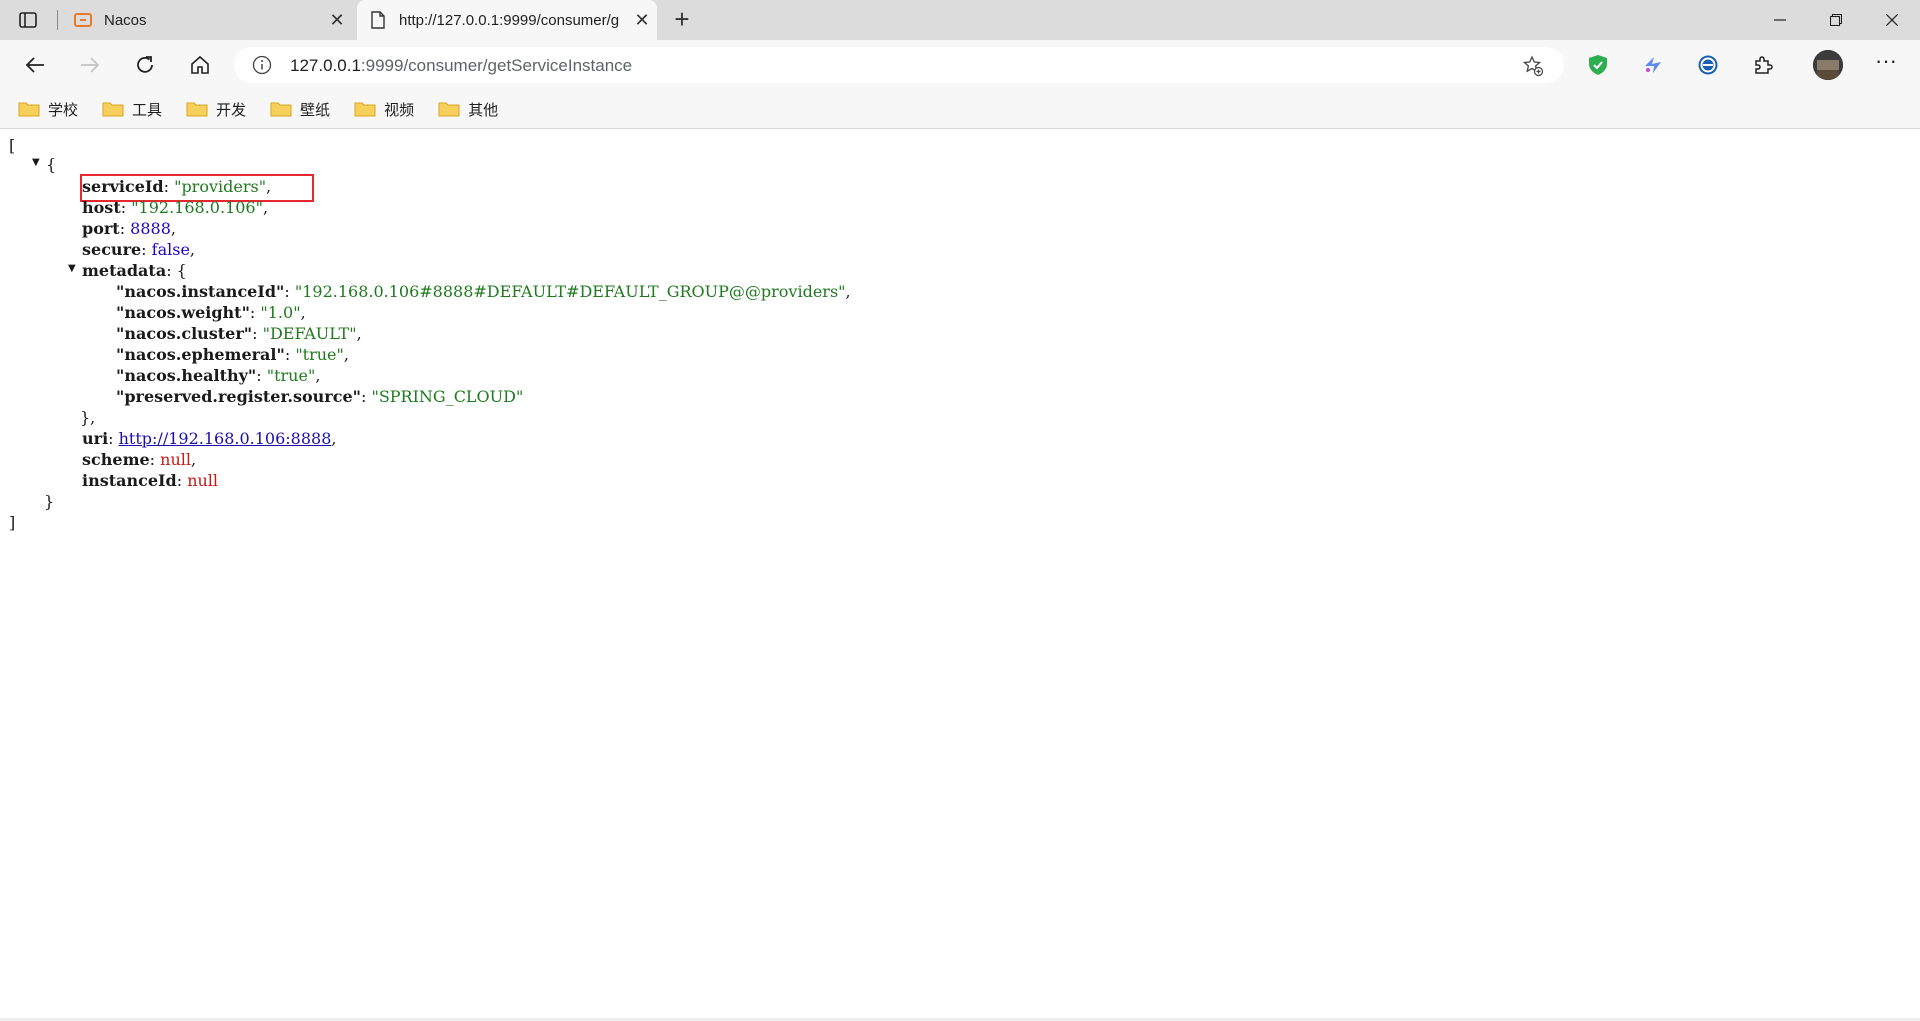 The height and width of the screenshot is (1021, 1920). What do you see at coordinates (207, 20) in the screenshot?
I see `tab-nacos: Nacos ✕` at bounding box center [207, 20].